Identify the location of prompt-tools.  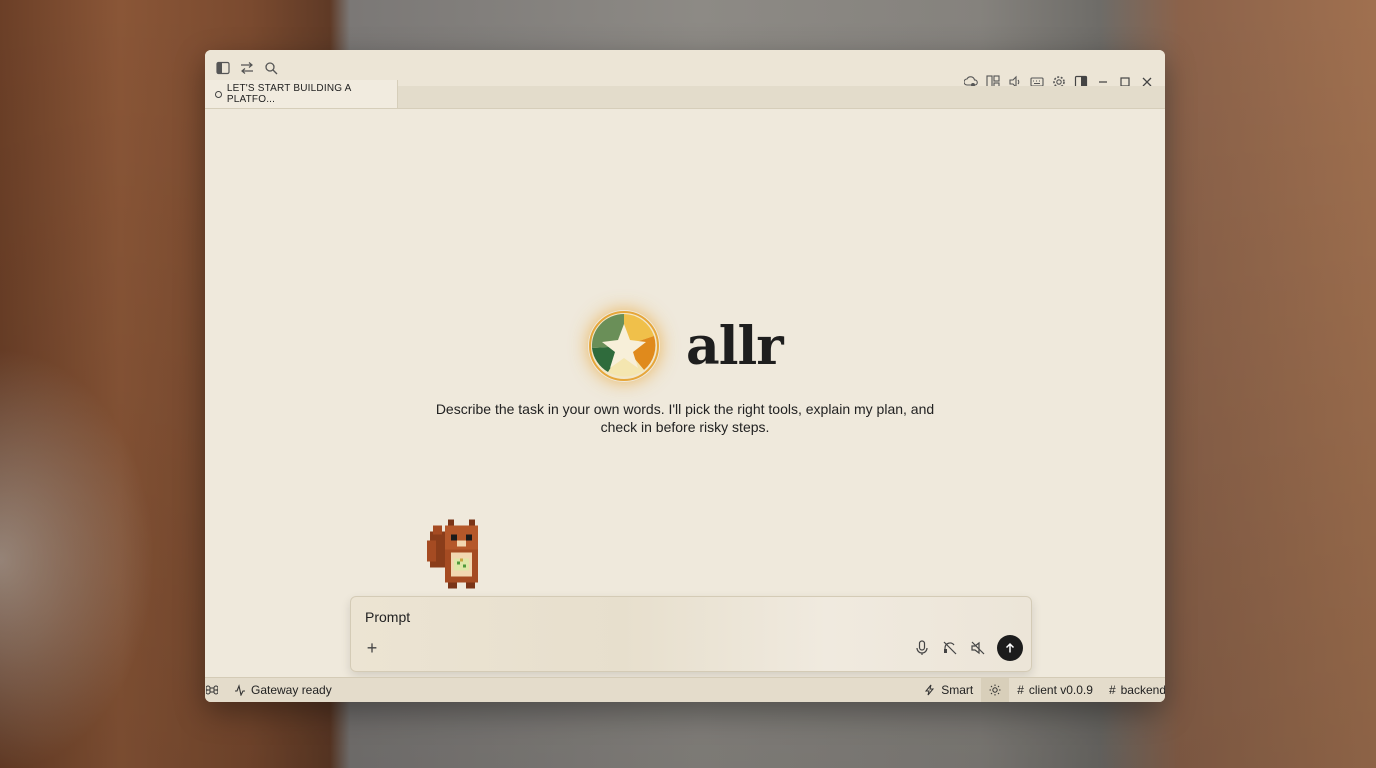
(968, 648).